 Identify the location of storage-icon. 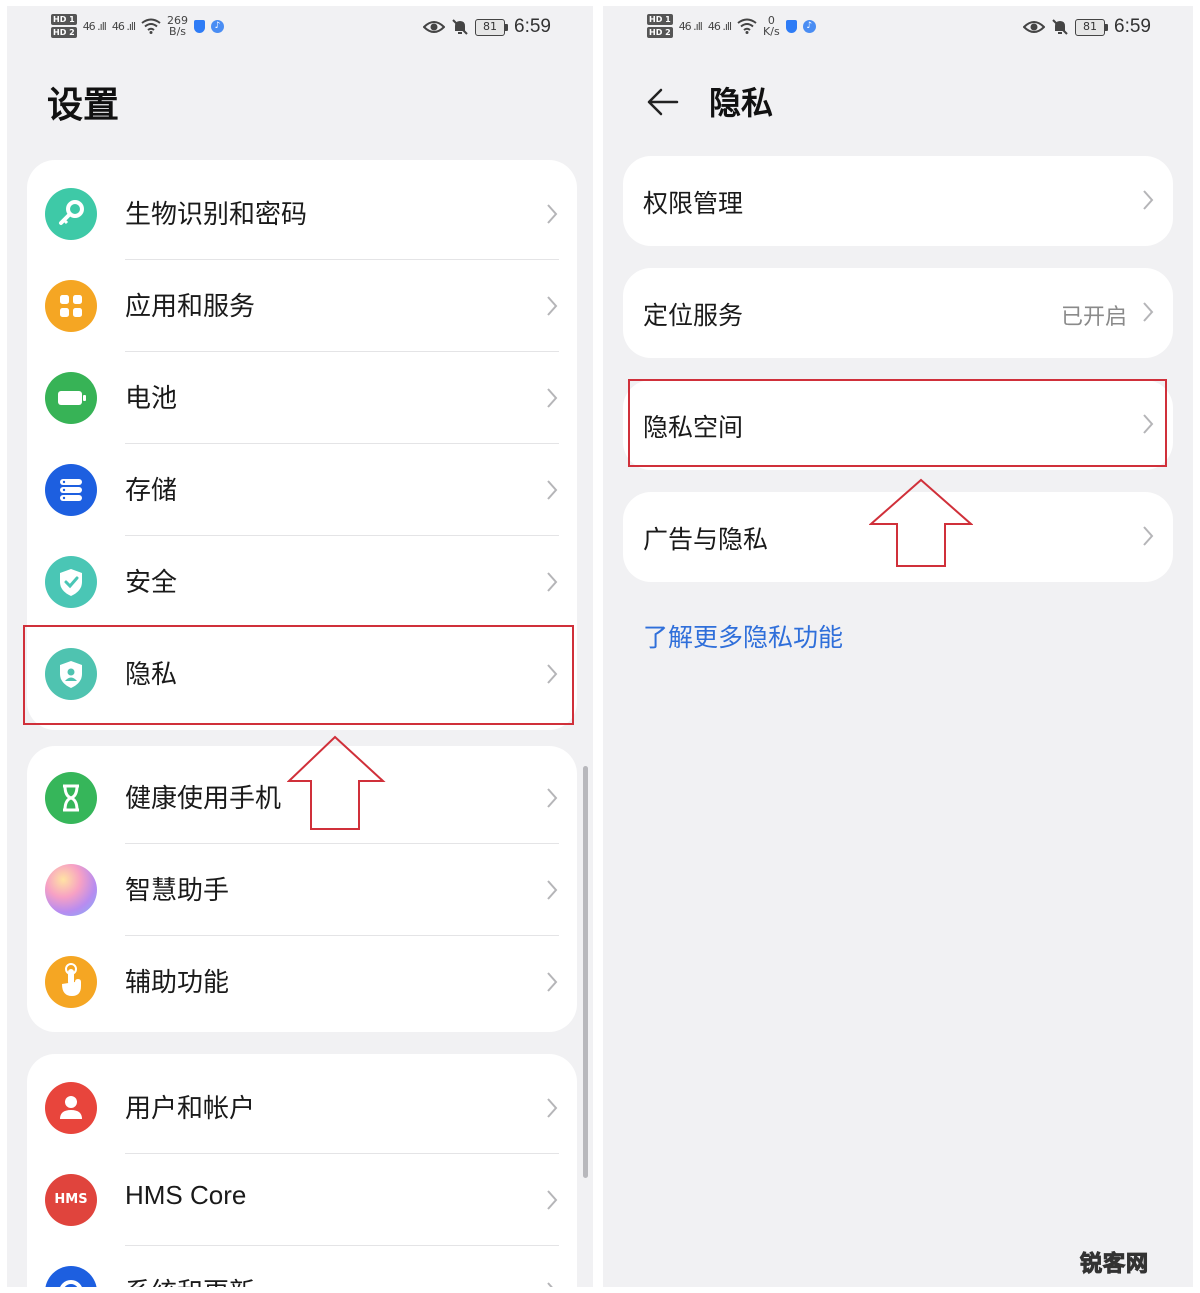
(71, 490).